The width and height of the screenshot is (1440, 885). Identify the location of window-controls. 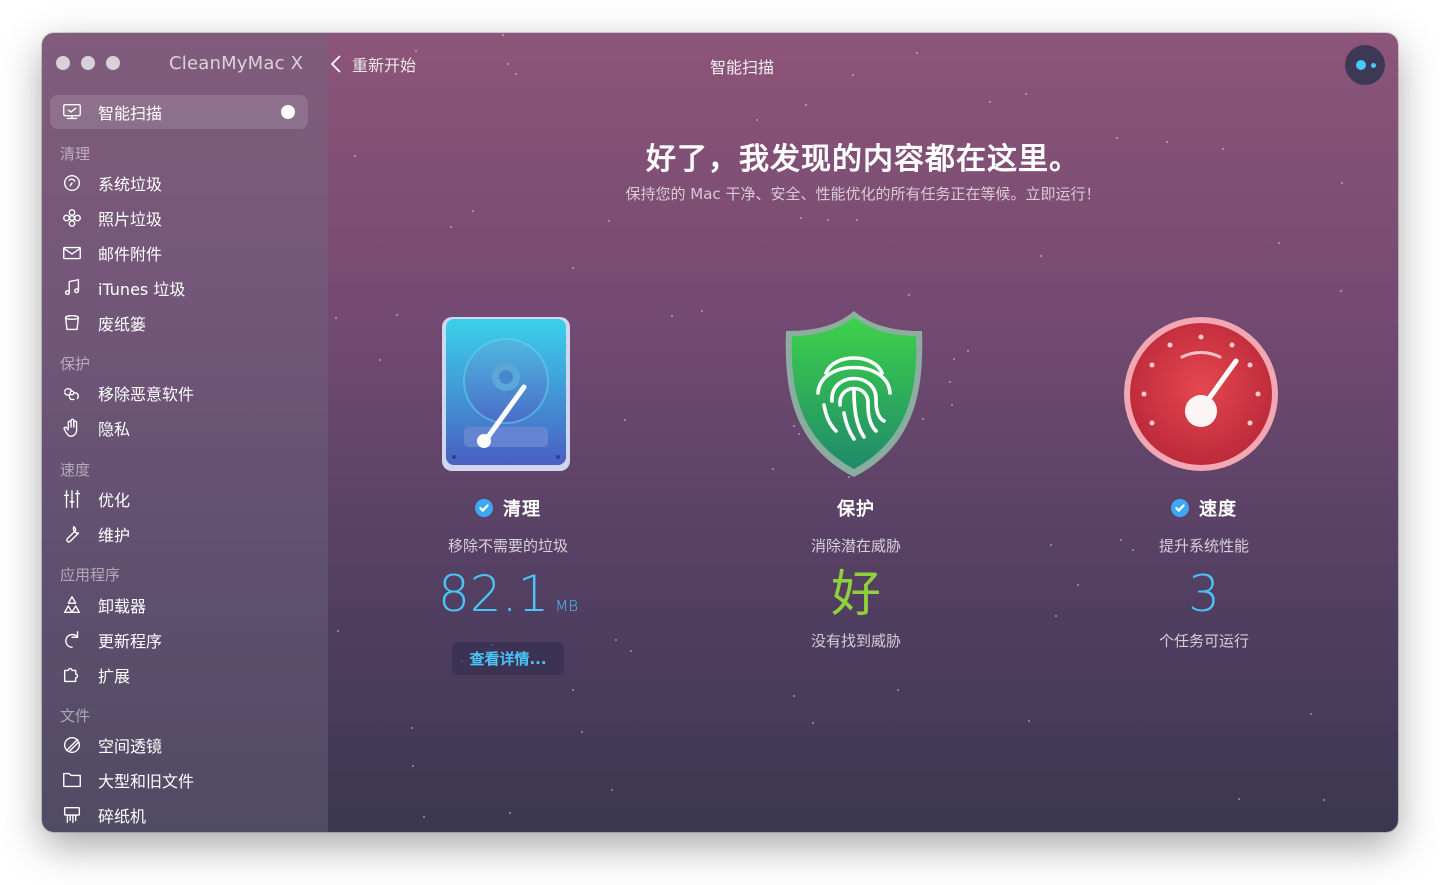
(88, 63).